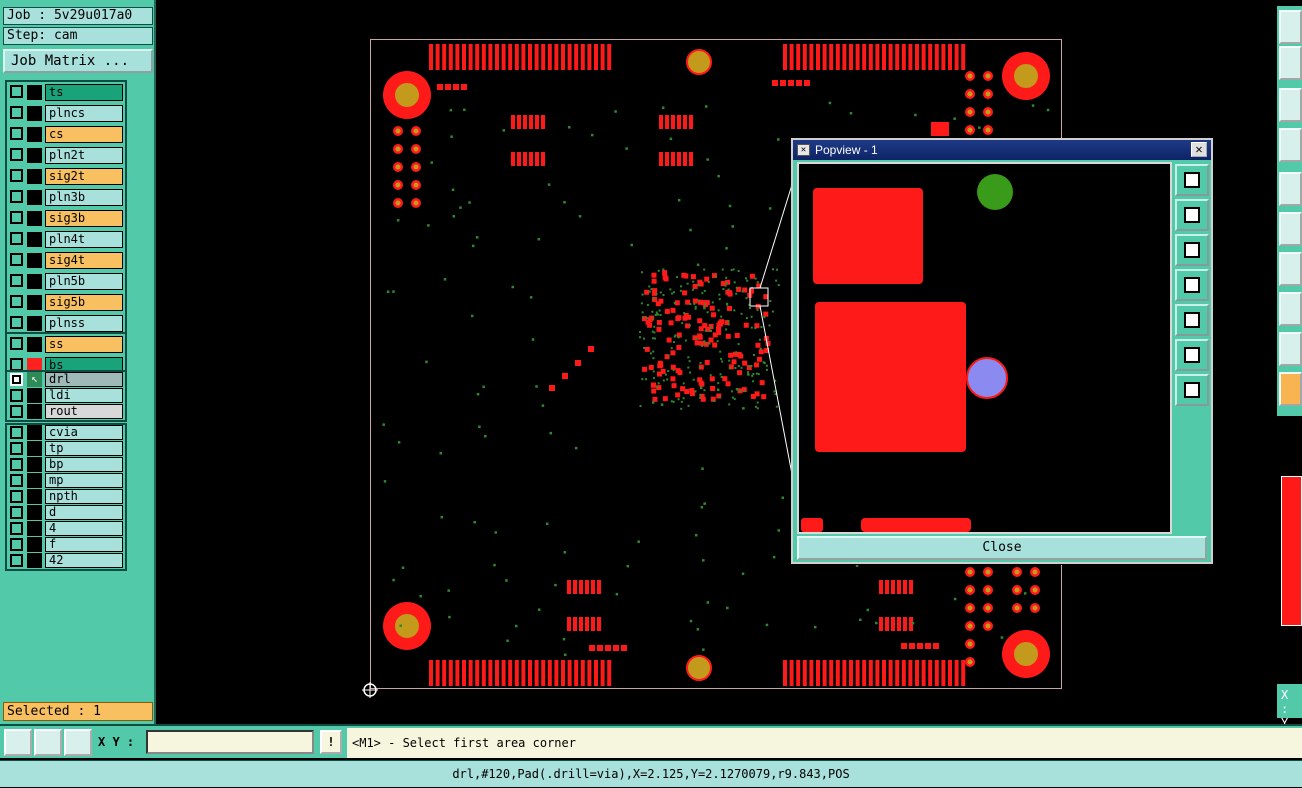 The image size is (1302, 788). What do you see at coordinates (230, 742) in the screenshot?
I see `xy-input` at bounding box center [230, 742].